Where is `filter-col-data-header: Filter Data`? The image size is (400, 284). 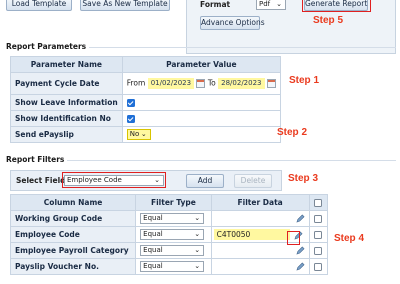 filter-col-data-header: Filter Data is located at coordinates (260, 202).